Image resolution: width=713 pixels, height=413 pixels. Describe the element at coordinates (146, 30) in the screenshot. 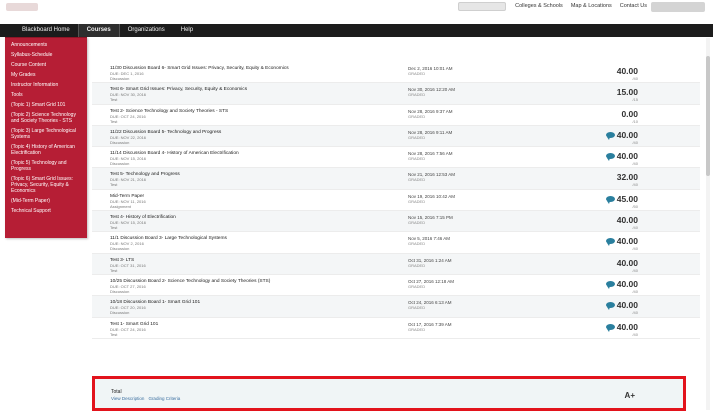

I see `tab-organizations: Organizations` at that location.